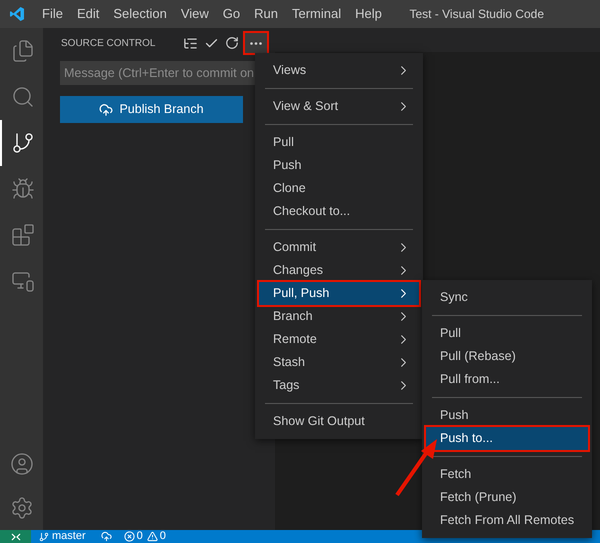 The height and width of the screenshot is (543, 600). I want to click on menu-bar-item: Run, so click(266, 14).